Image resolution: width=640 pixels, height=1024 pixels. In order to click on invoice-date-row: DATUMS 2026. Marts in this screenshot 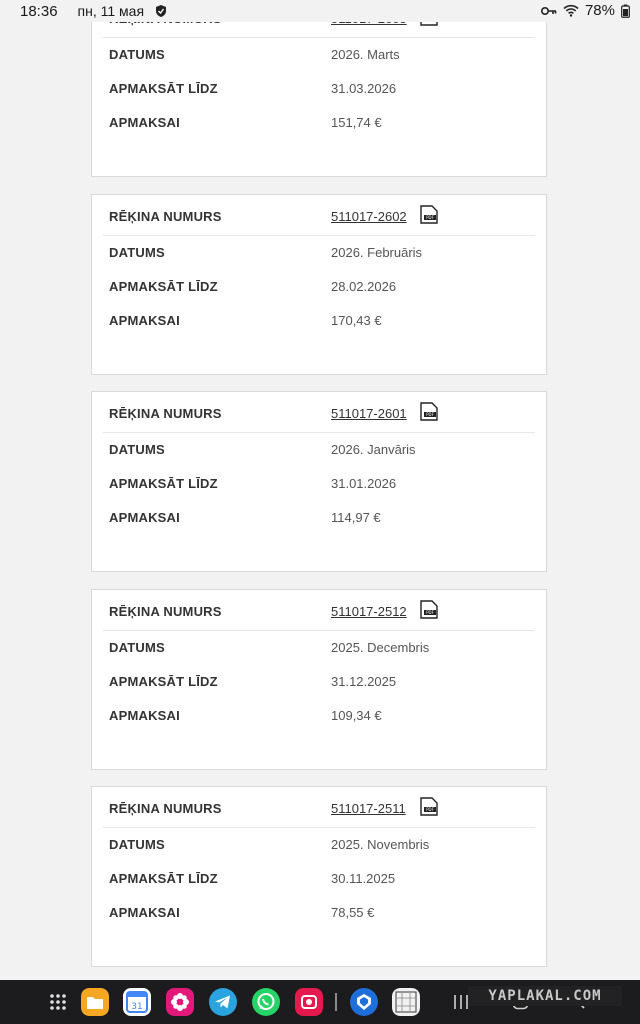, I will do `click(319, 57)`.